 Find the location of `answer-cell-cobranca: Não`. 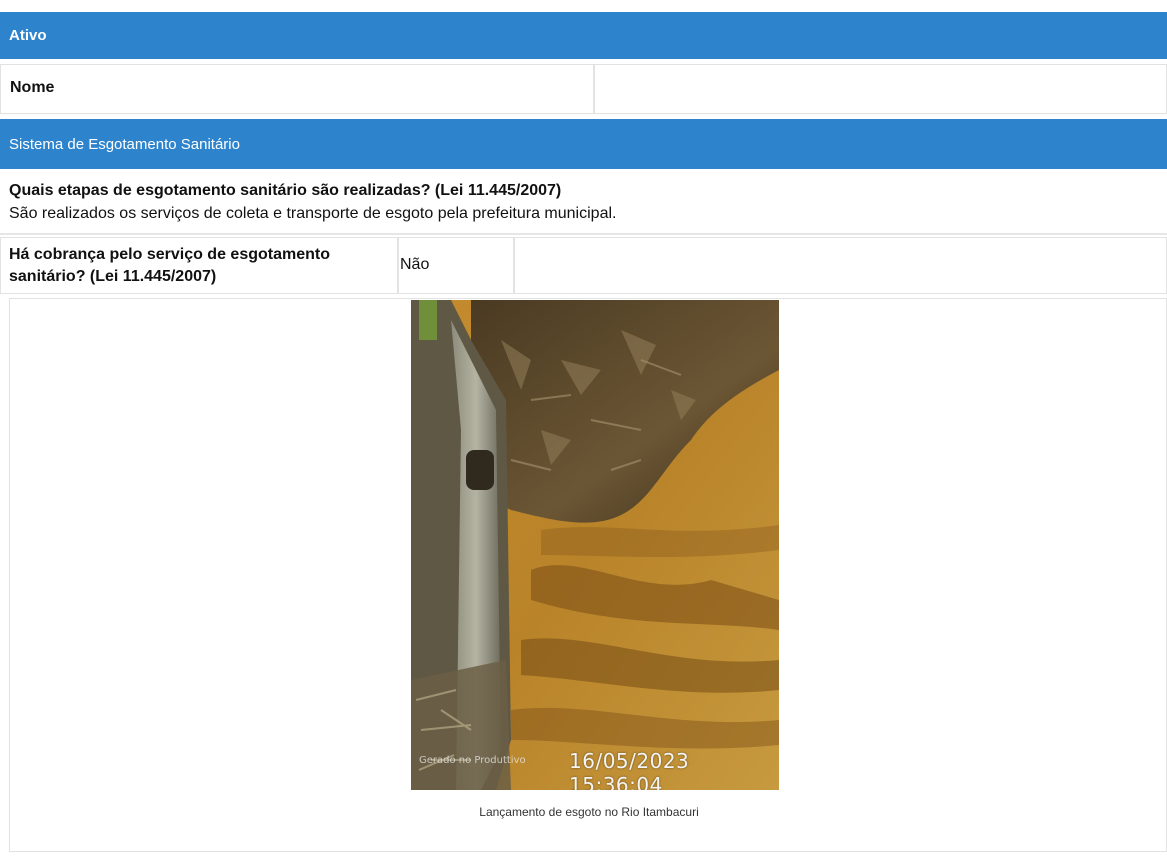

answer-cell-cobranca: Não is located at coordinates (456, 265).